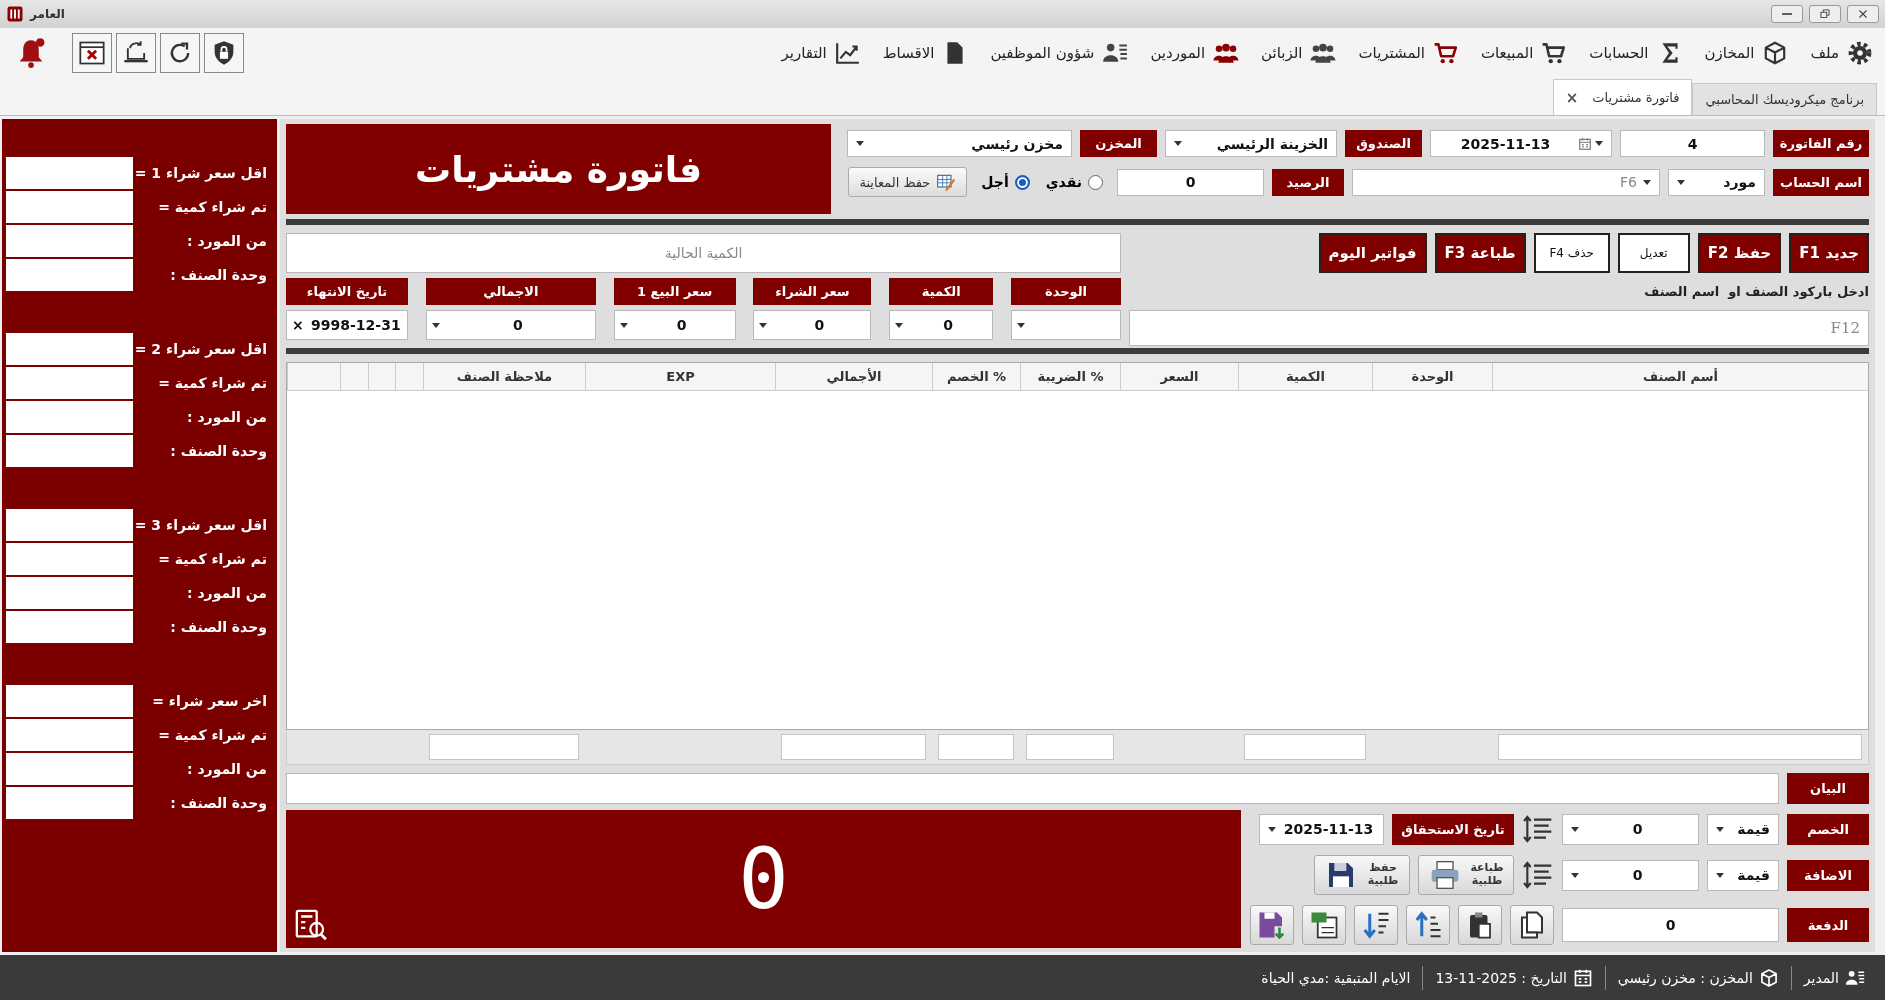 The width and height of the screenshot is (1885, 1000). I want to click on save-button, so click(1272, 925).